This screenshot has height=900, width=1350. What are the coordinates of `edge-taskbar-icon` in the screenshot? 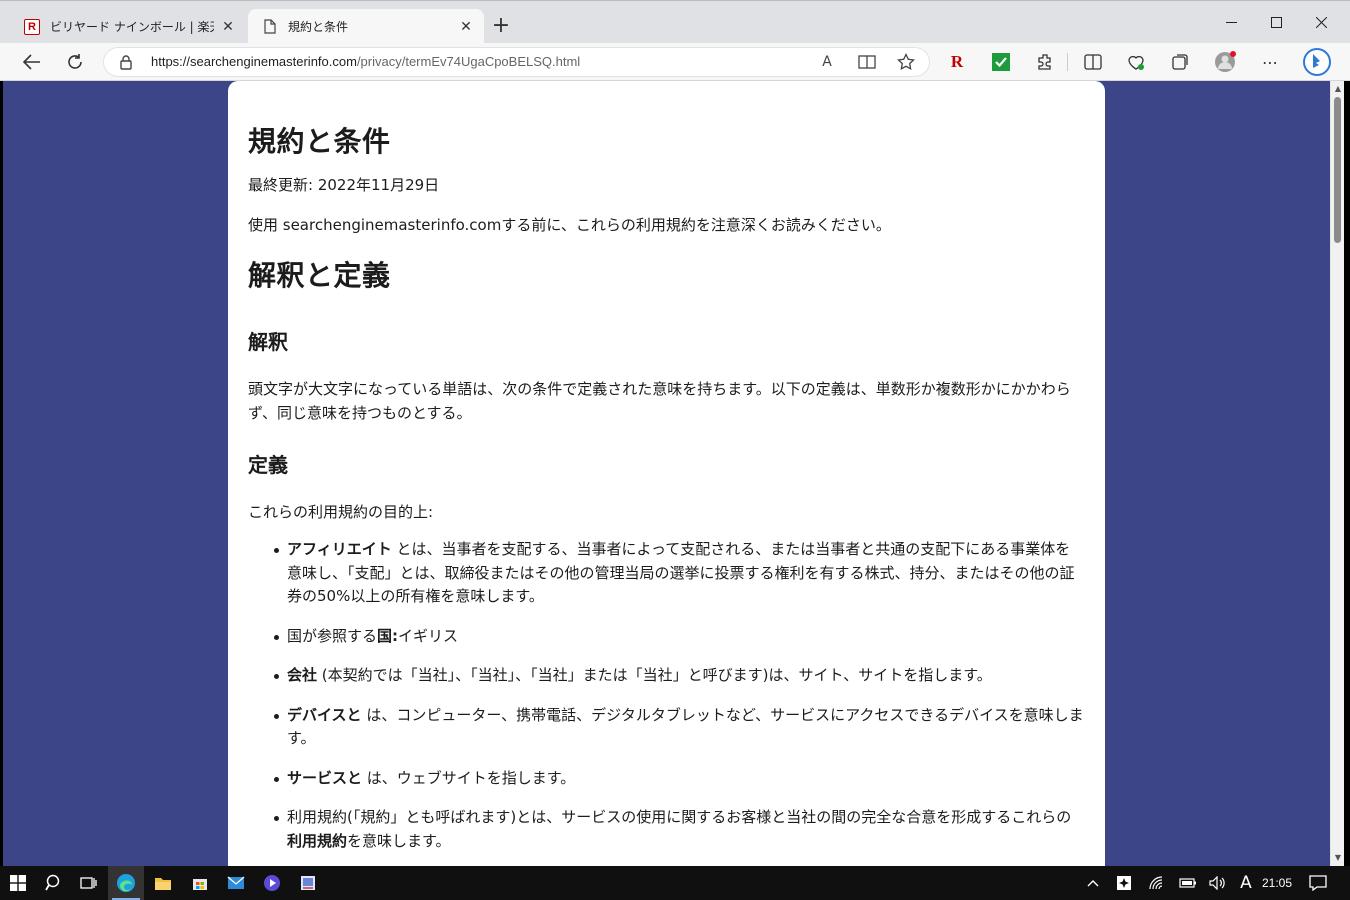 It's located at (126, 883).